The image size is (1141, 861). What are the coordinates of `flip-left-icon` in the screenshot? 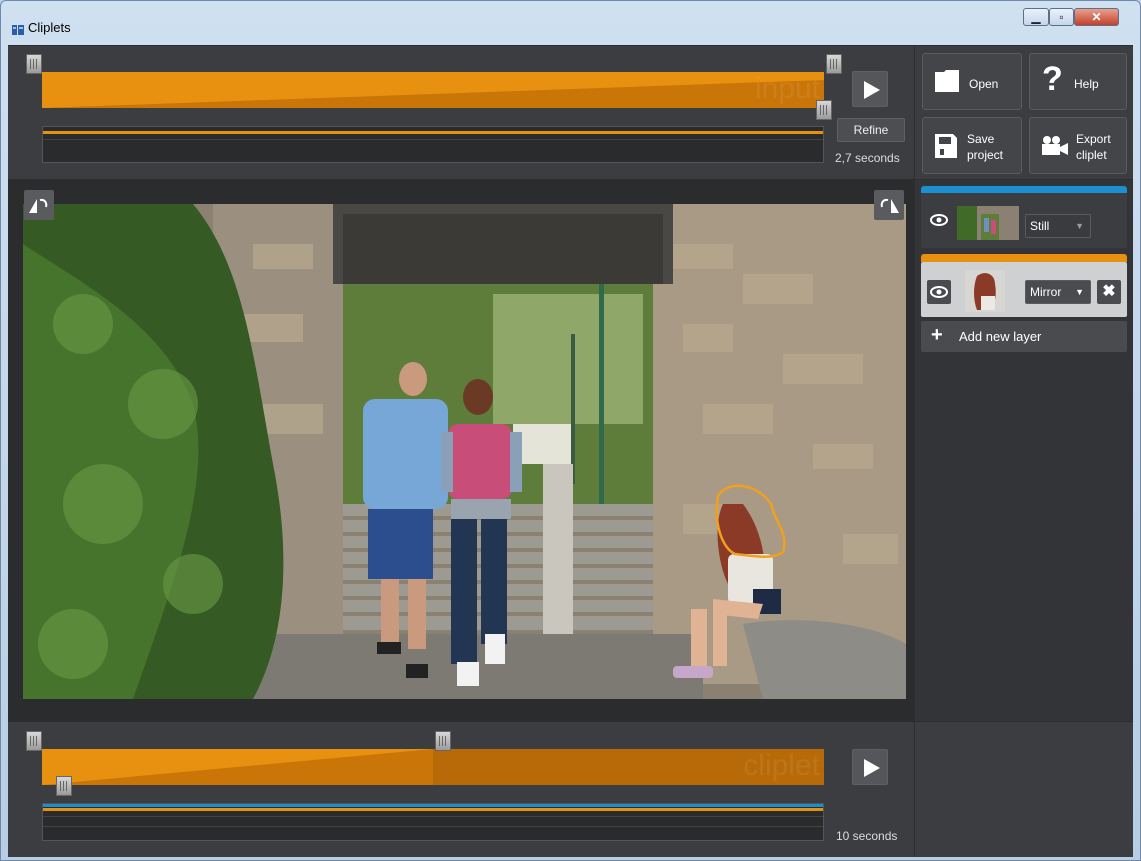 It's located at (38, 205).